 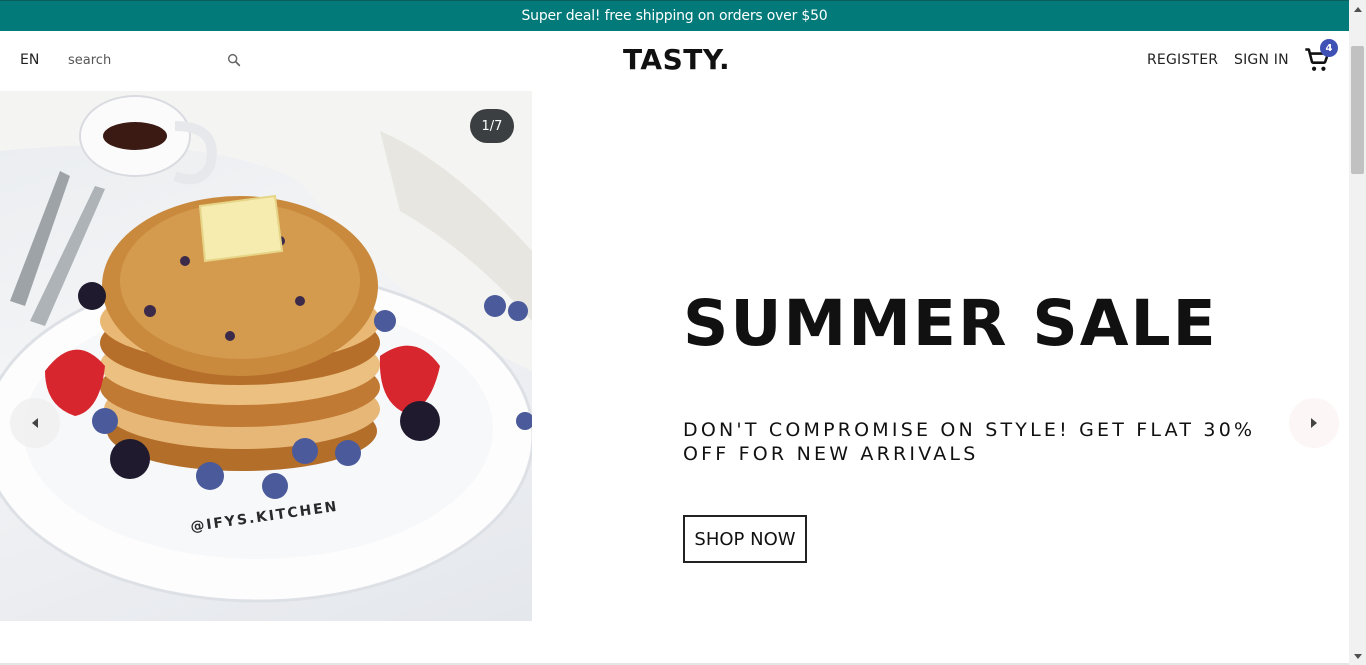 What do you see at coordinates (950, 323) in the screenshot?
I see `slide-title: SUMMER SALE` at bounding box center [950, 323].